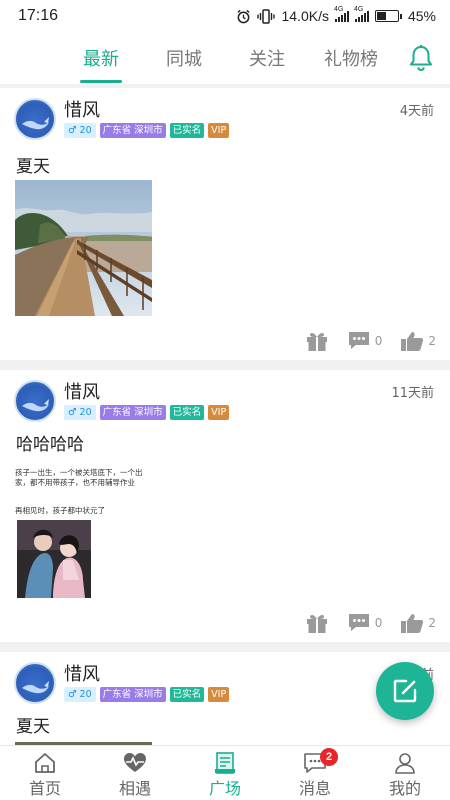 The width and height of the screenshot is (450, 800). I want to click on image-caption-1: 孩子一出生，一个被关塔底下，一个出家，都不用带孩子，也不用辅导作业, so click(79, 477).